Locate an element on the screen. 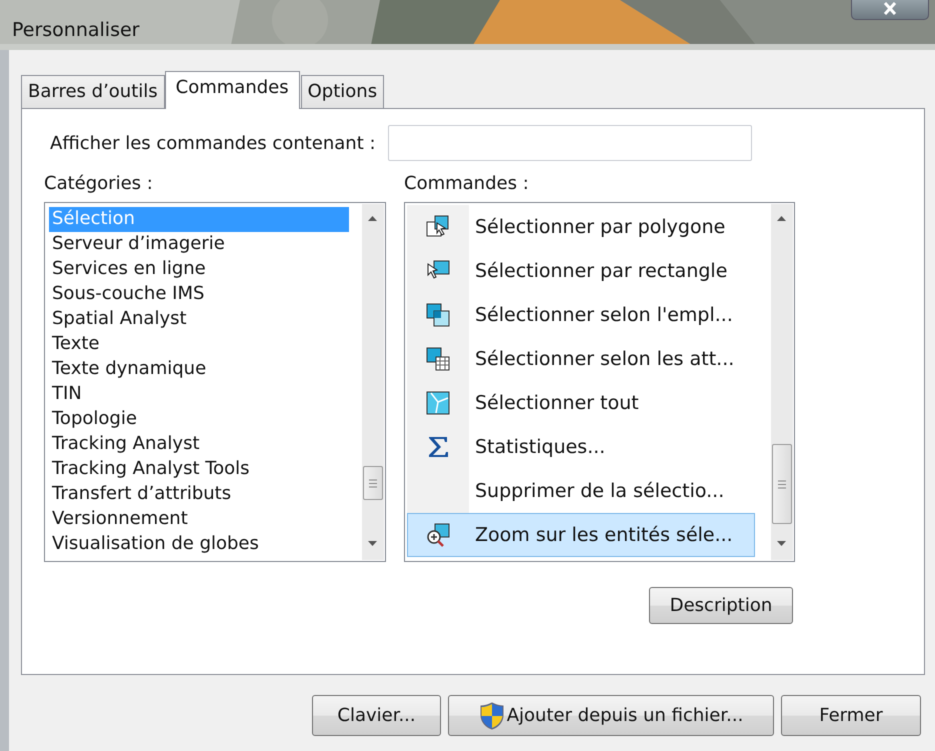  shield-icon is located at coordinates (491, 716).